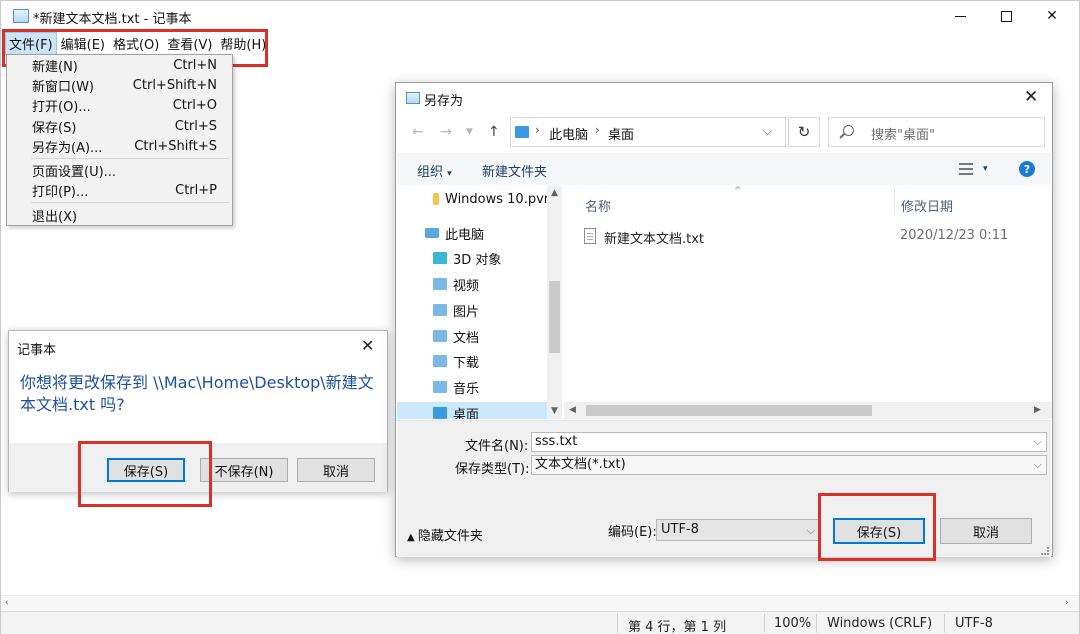 This screenshot has height=634, width=1080. What do you see at coordinates (119, 85) in the screenshot?
I see `menu-item-new-window: 新窗口(W) Ctrl+Shift+N` at bounding box center [119, 85].